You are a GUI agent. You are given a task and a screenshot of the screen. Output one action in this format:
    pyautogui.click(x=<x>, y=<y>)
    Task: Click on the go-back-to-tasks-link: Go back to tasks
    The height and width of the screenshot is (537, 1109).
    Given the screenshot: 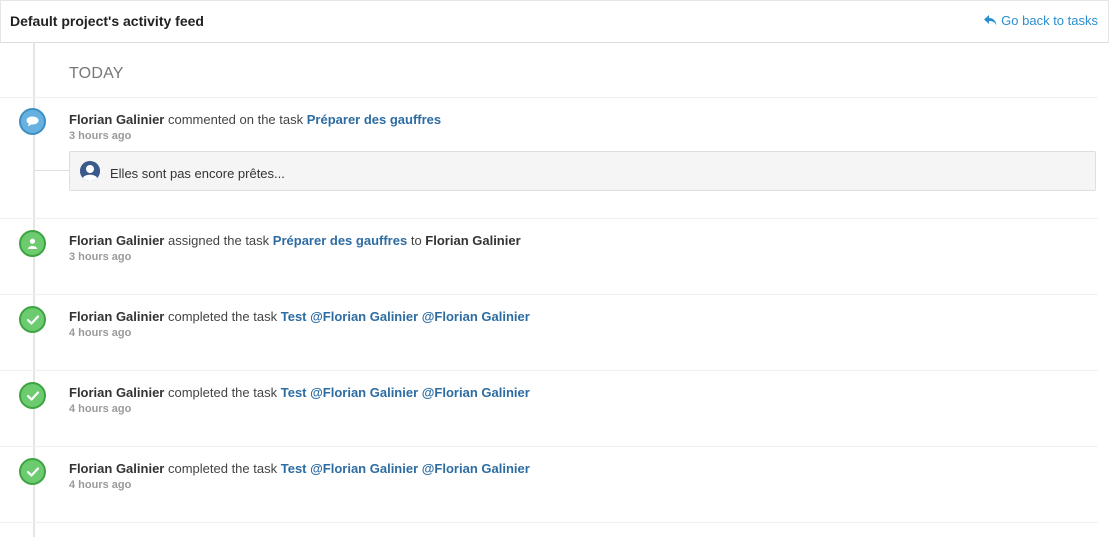 What is the action you would take?
    pyautogui.click(x=1041, y=20)
    